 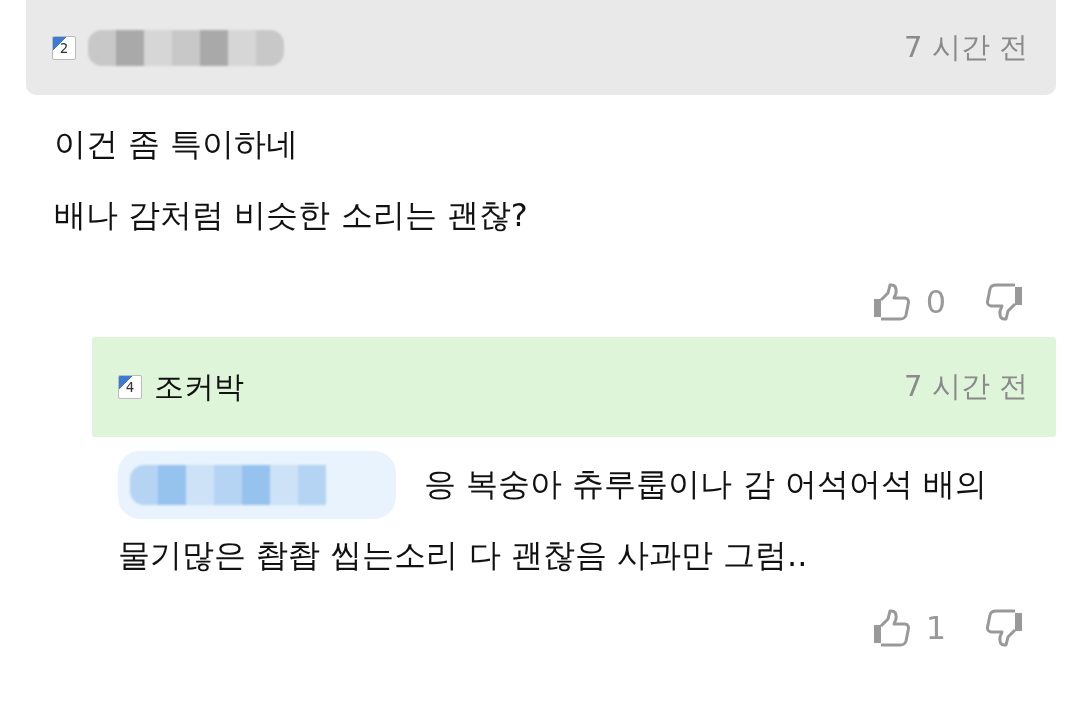 What do you see at coordinates (463, 555) in the screenshot?
I see `comment-text: 물기많은 촵촵 씹는소리 다 괜찮음 사과만 그럼..` at bounding box center [463, 555].